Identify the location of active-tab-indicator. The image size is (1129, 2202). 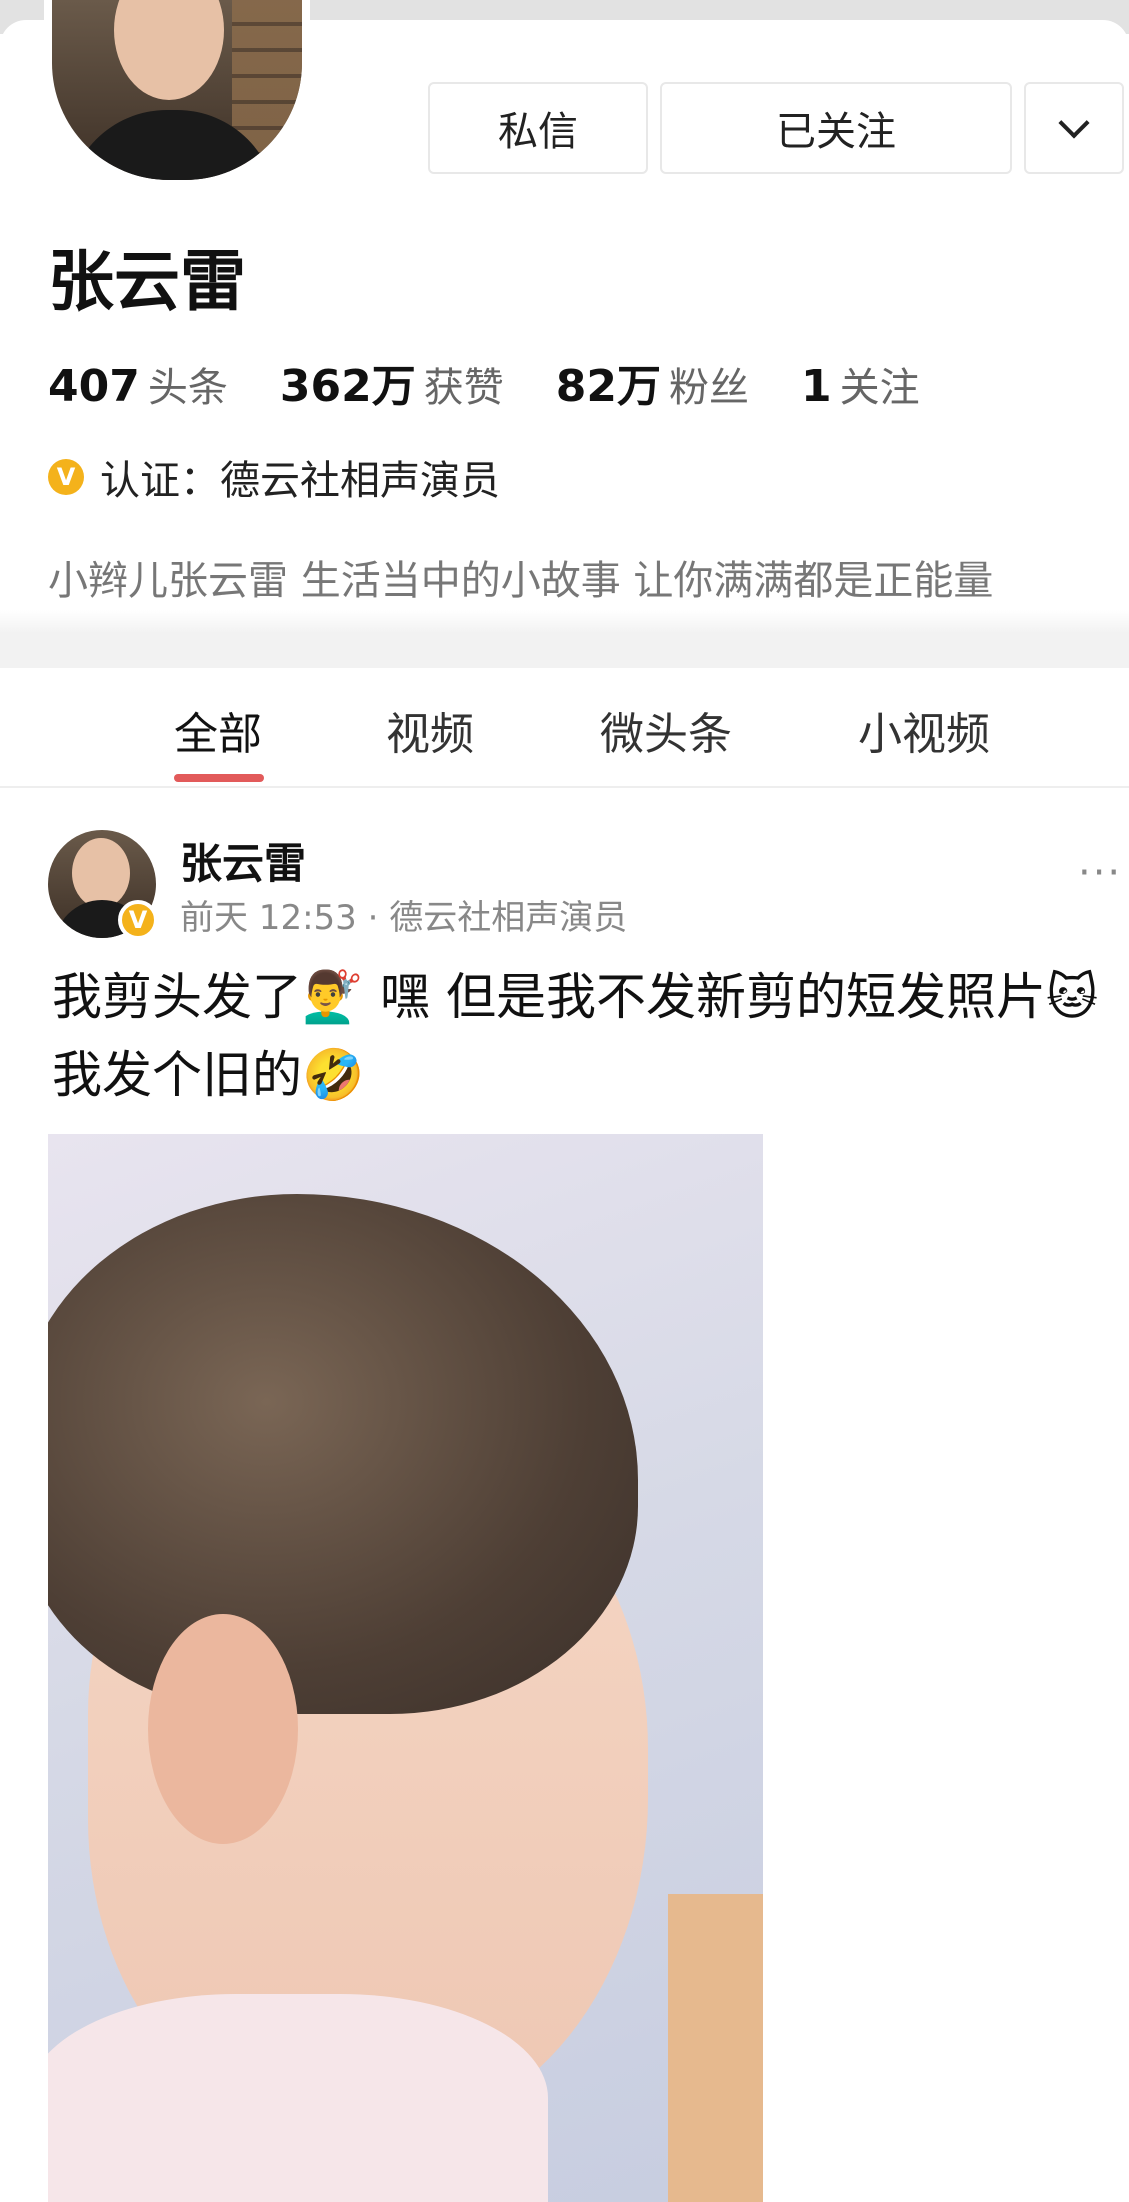
(219, 778).